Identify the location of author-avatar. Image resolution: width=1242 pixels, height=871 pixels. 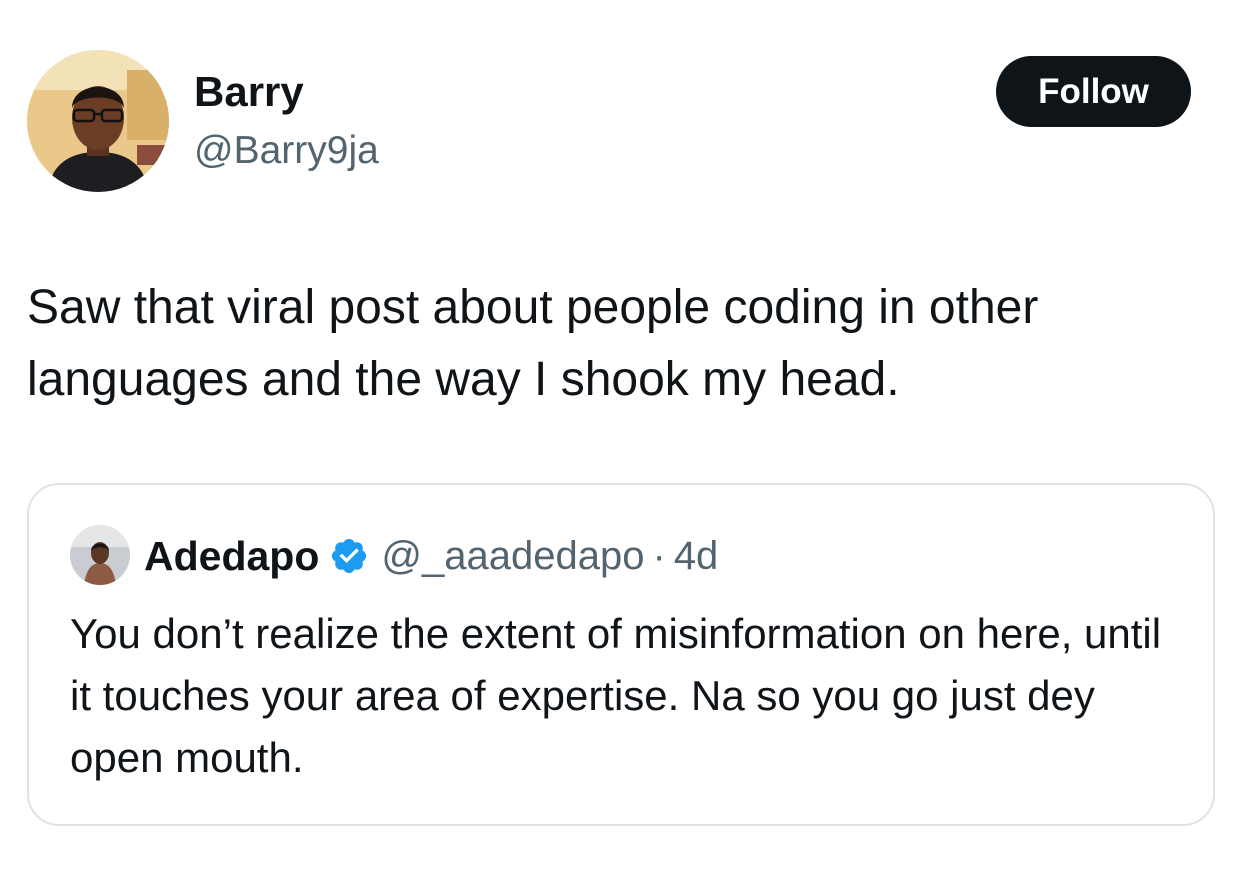
(98, 121).